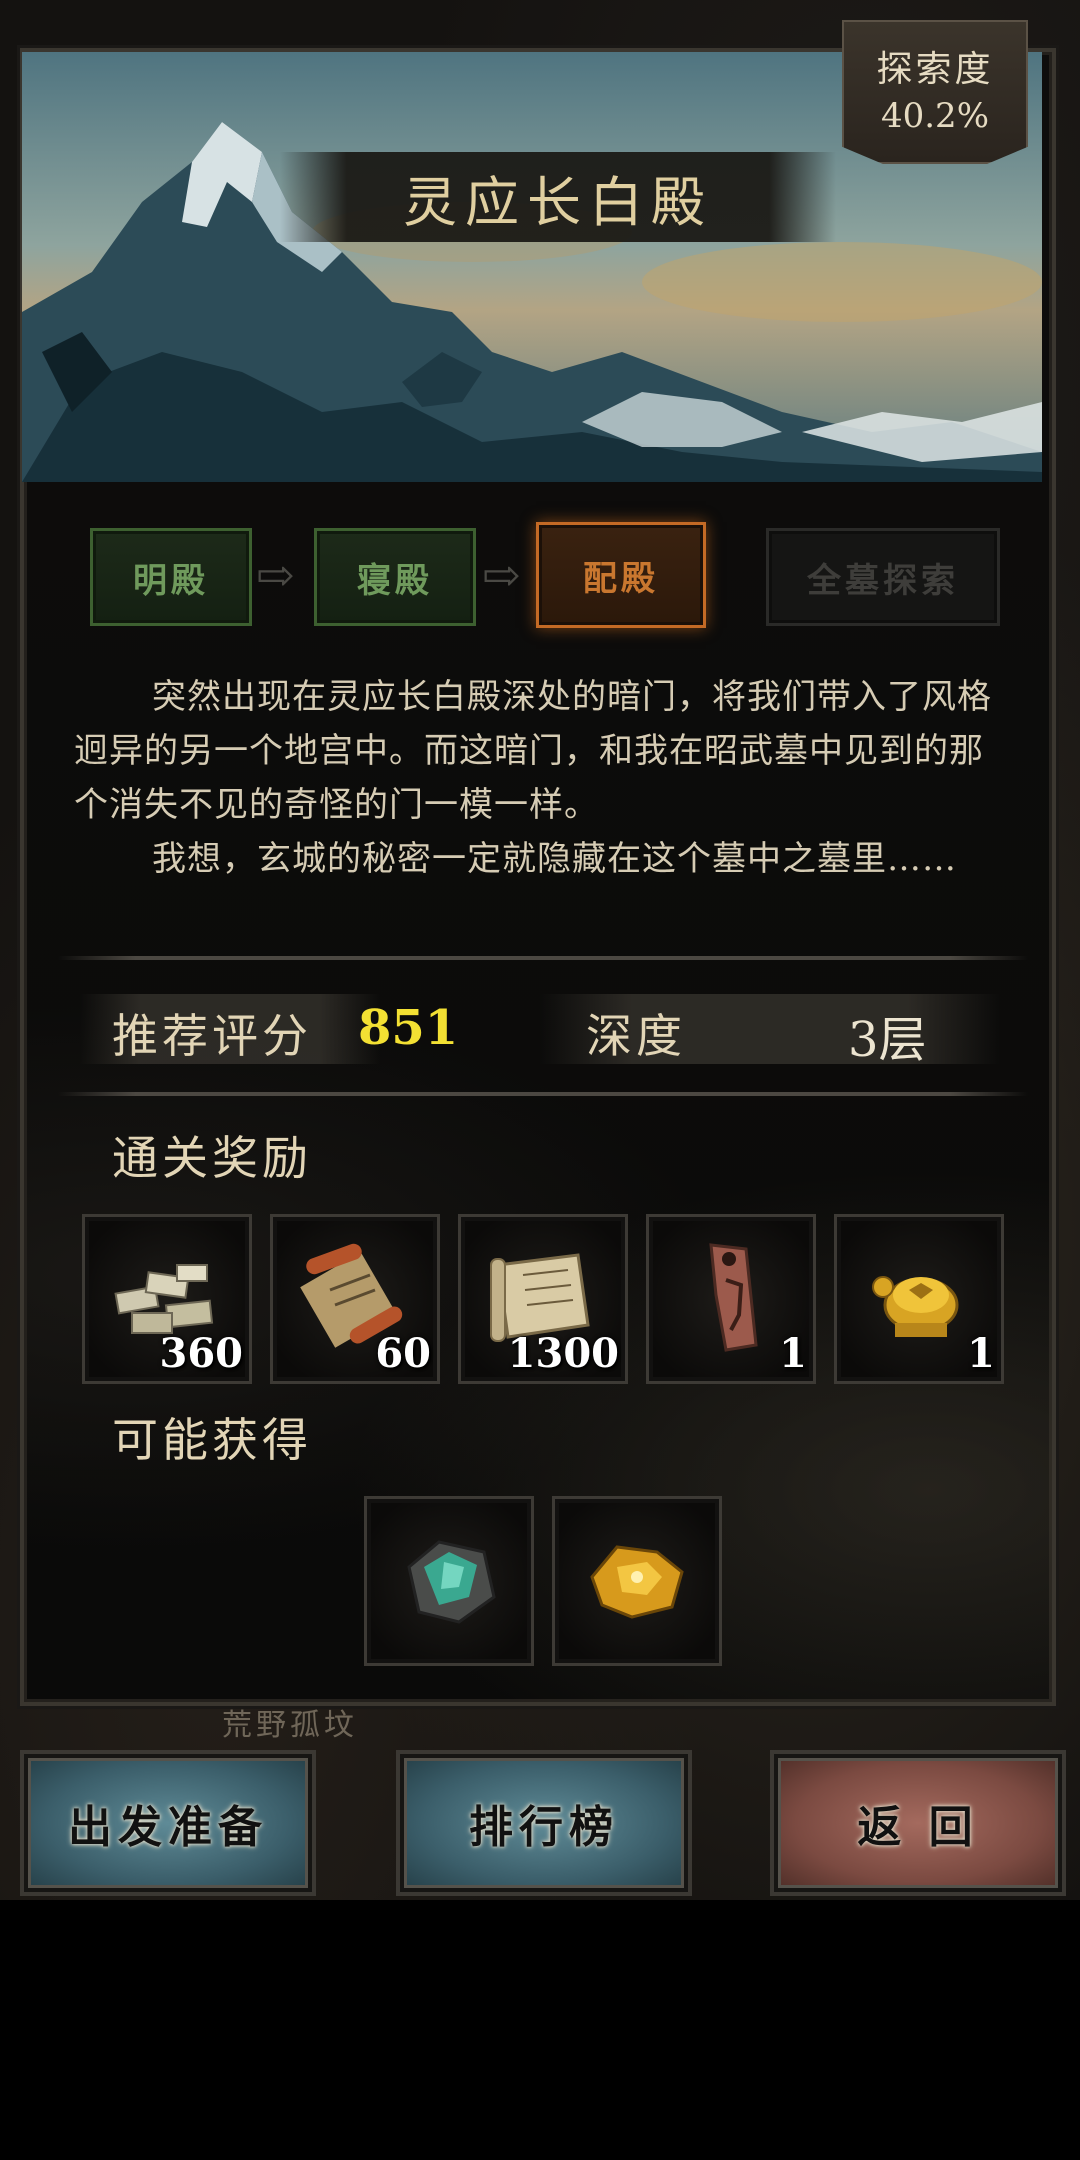  I want to click on stage-tab-full-explore: 全墓探索, so click(883, 577).